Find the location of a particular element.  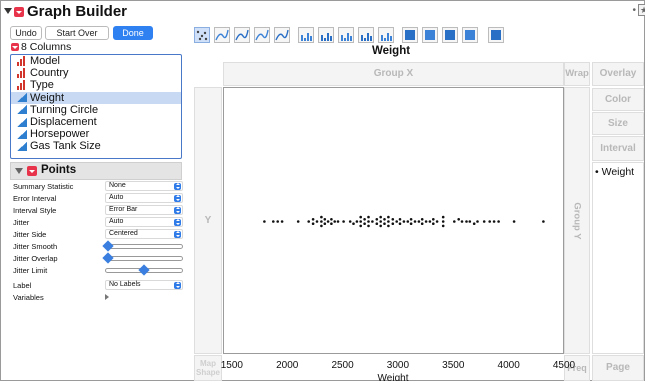

window-menu: • ★ is located at coordinates (638, 10).